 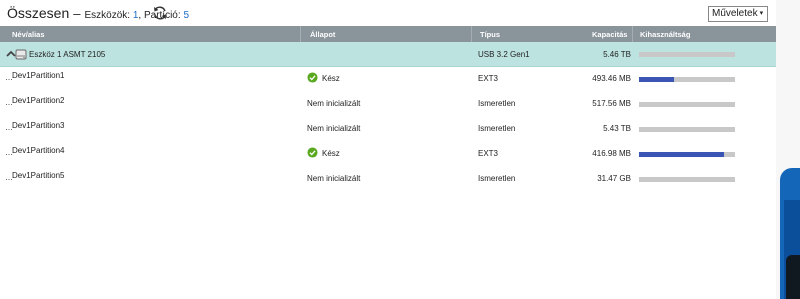 What do you see at coordinates (38, 150) in the screenshot?
I see `partition-name: Dev1Partition4` at bounding box center [38, 150].